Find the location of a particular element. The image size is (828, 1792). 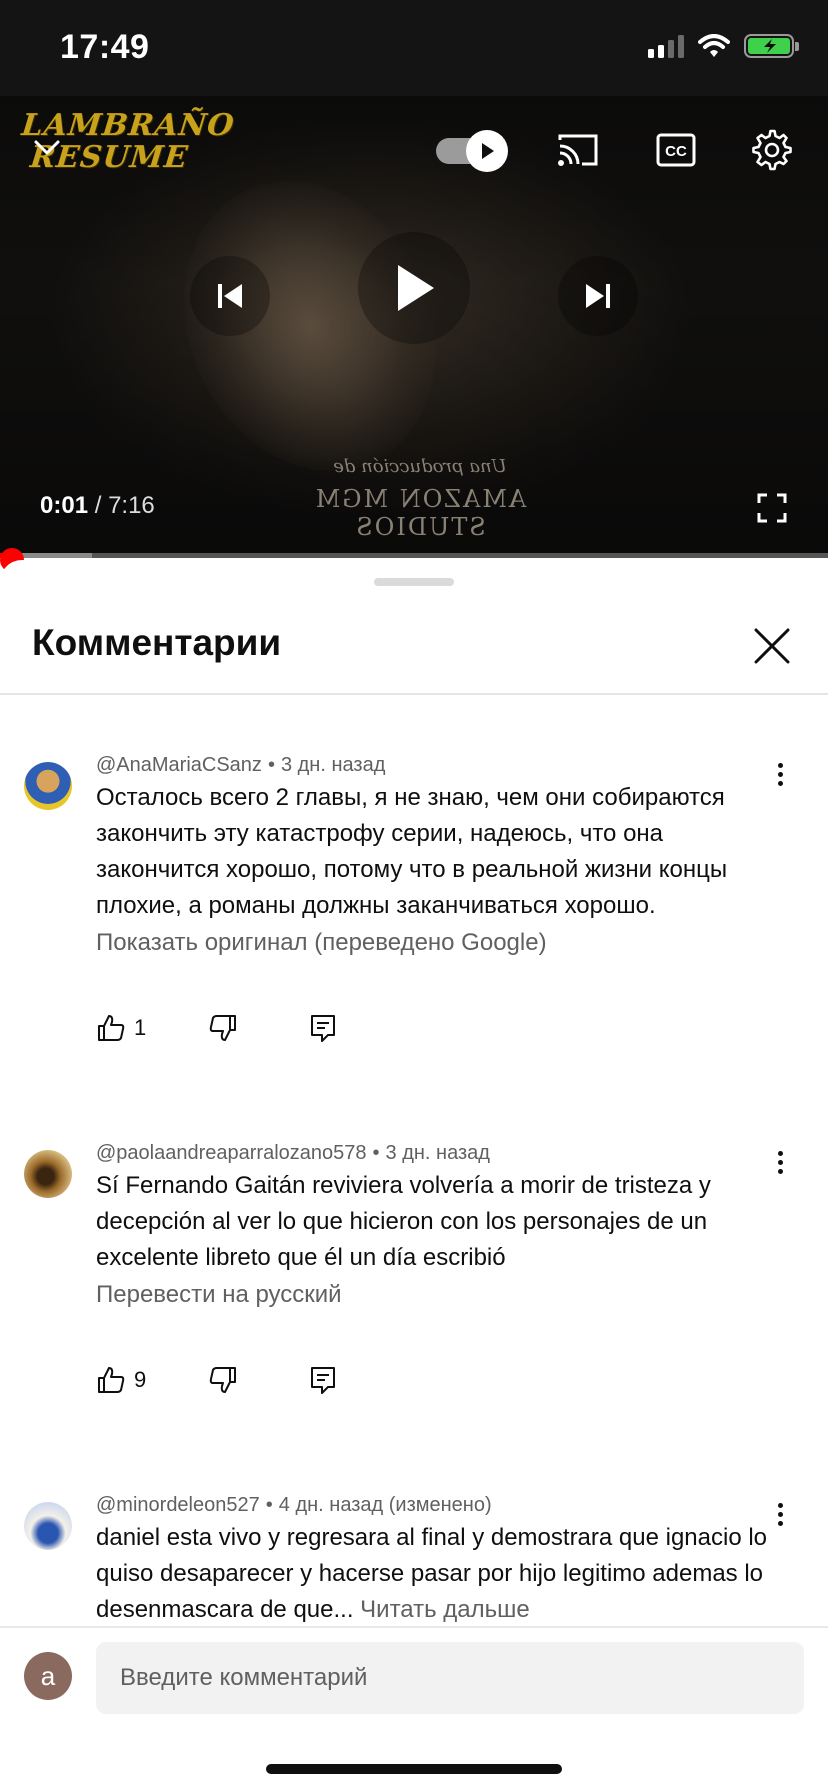

home-indicator is located at coordinates (414, 1769).